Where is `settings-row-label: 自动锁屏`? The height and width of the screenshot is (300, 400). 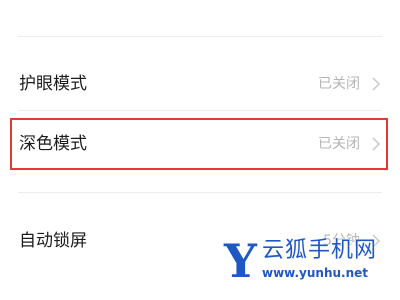
settings-row-label: 自动锁屏 is located at coordinates (53, 241).